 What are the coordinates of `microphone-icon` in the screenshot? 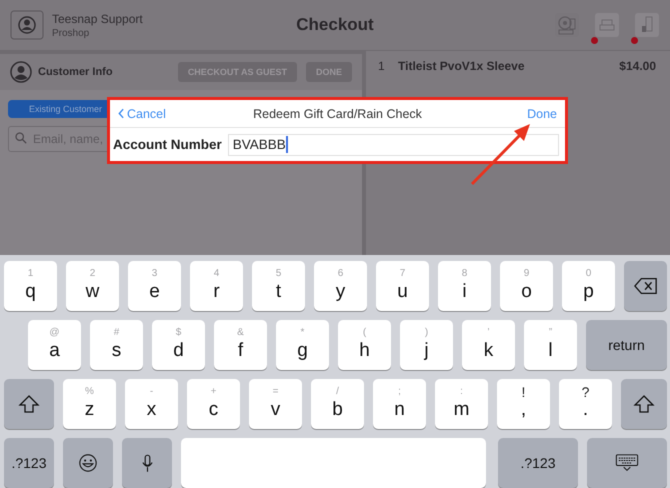 It's located at (147, 463).